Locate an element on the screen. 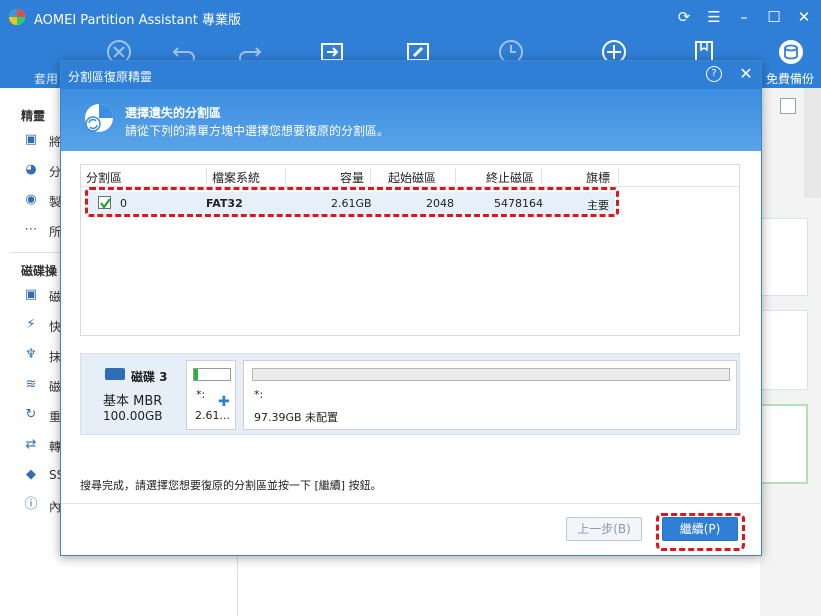 This screenshot has width=821, height=616. column-header: 容量 is located at coordinates (352, 178).